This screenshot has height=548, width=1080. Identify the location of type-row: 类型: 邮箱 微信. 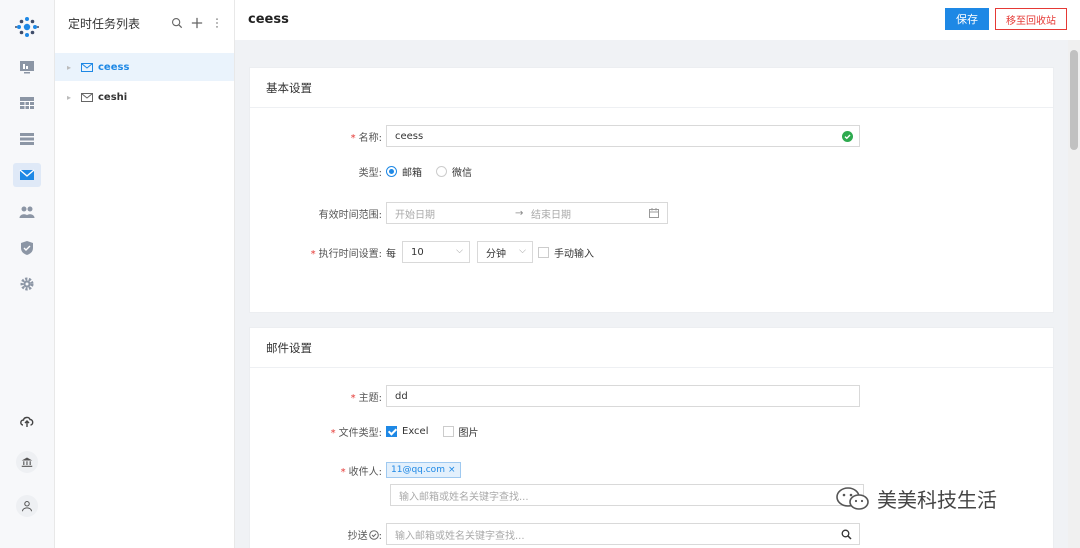
(368, 171).